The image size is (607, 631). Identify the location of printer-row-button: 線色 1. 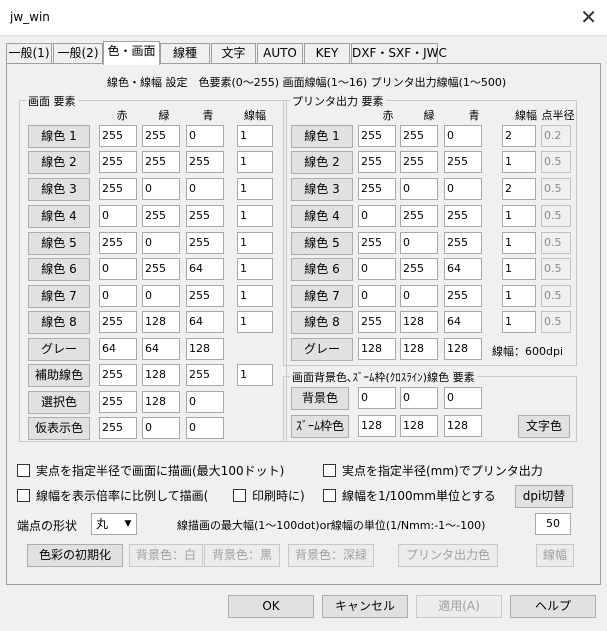
(322, 136).